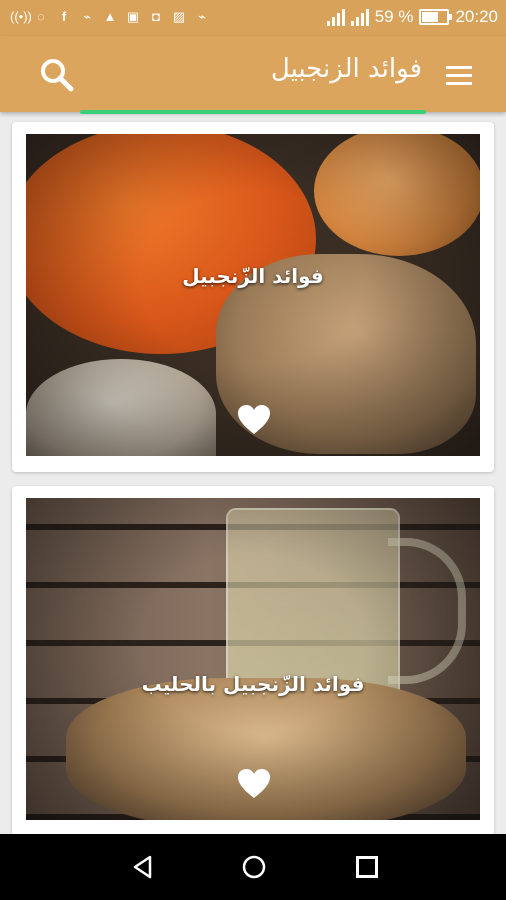 The image size is (506, 900). Describe the element at coordinates (133, 16) in the screenshot. I see `bbm-icon: ▣` at that location.